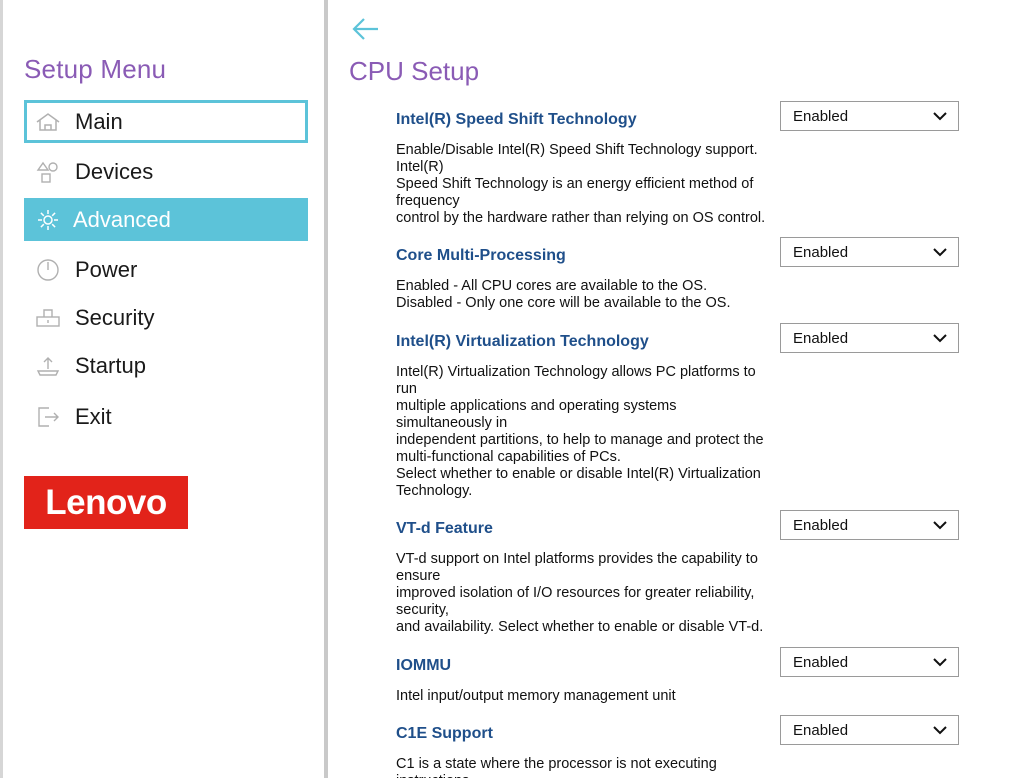 Image resolution: width=1024 pixels, height=778 pixels. What do you see at coordinates (48, 220) in the screenshot?
I see `advanced-gear-icon` at bounding box center [48, 220].